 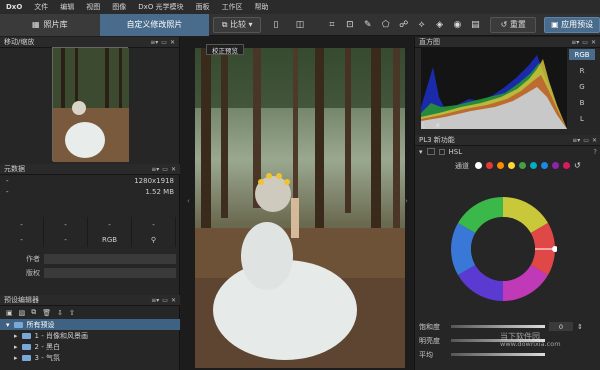 I want to click on histogram-toggle-icon: ▤, so click(x=475, y=25).